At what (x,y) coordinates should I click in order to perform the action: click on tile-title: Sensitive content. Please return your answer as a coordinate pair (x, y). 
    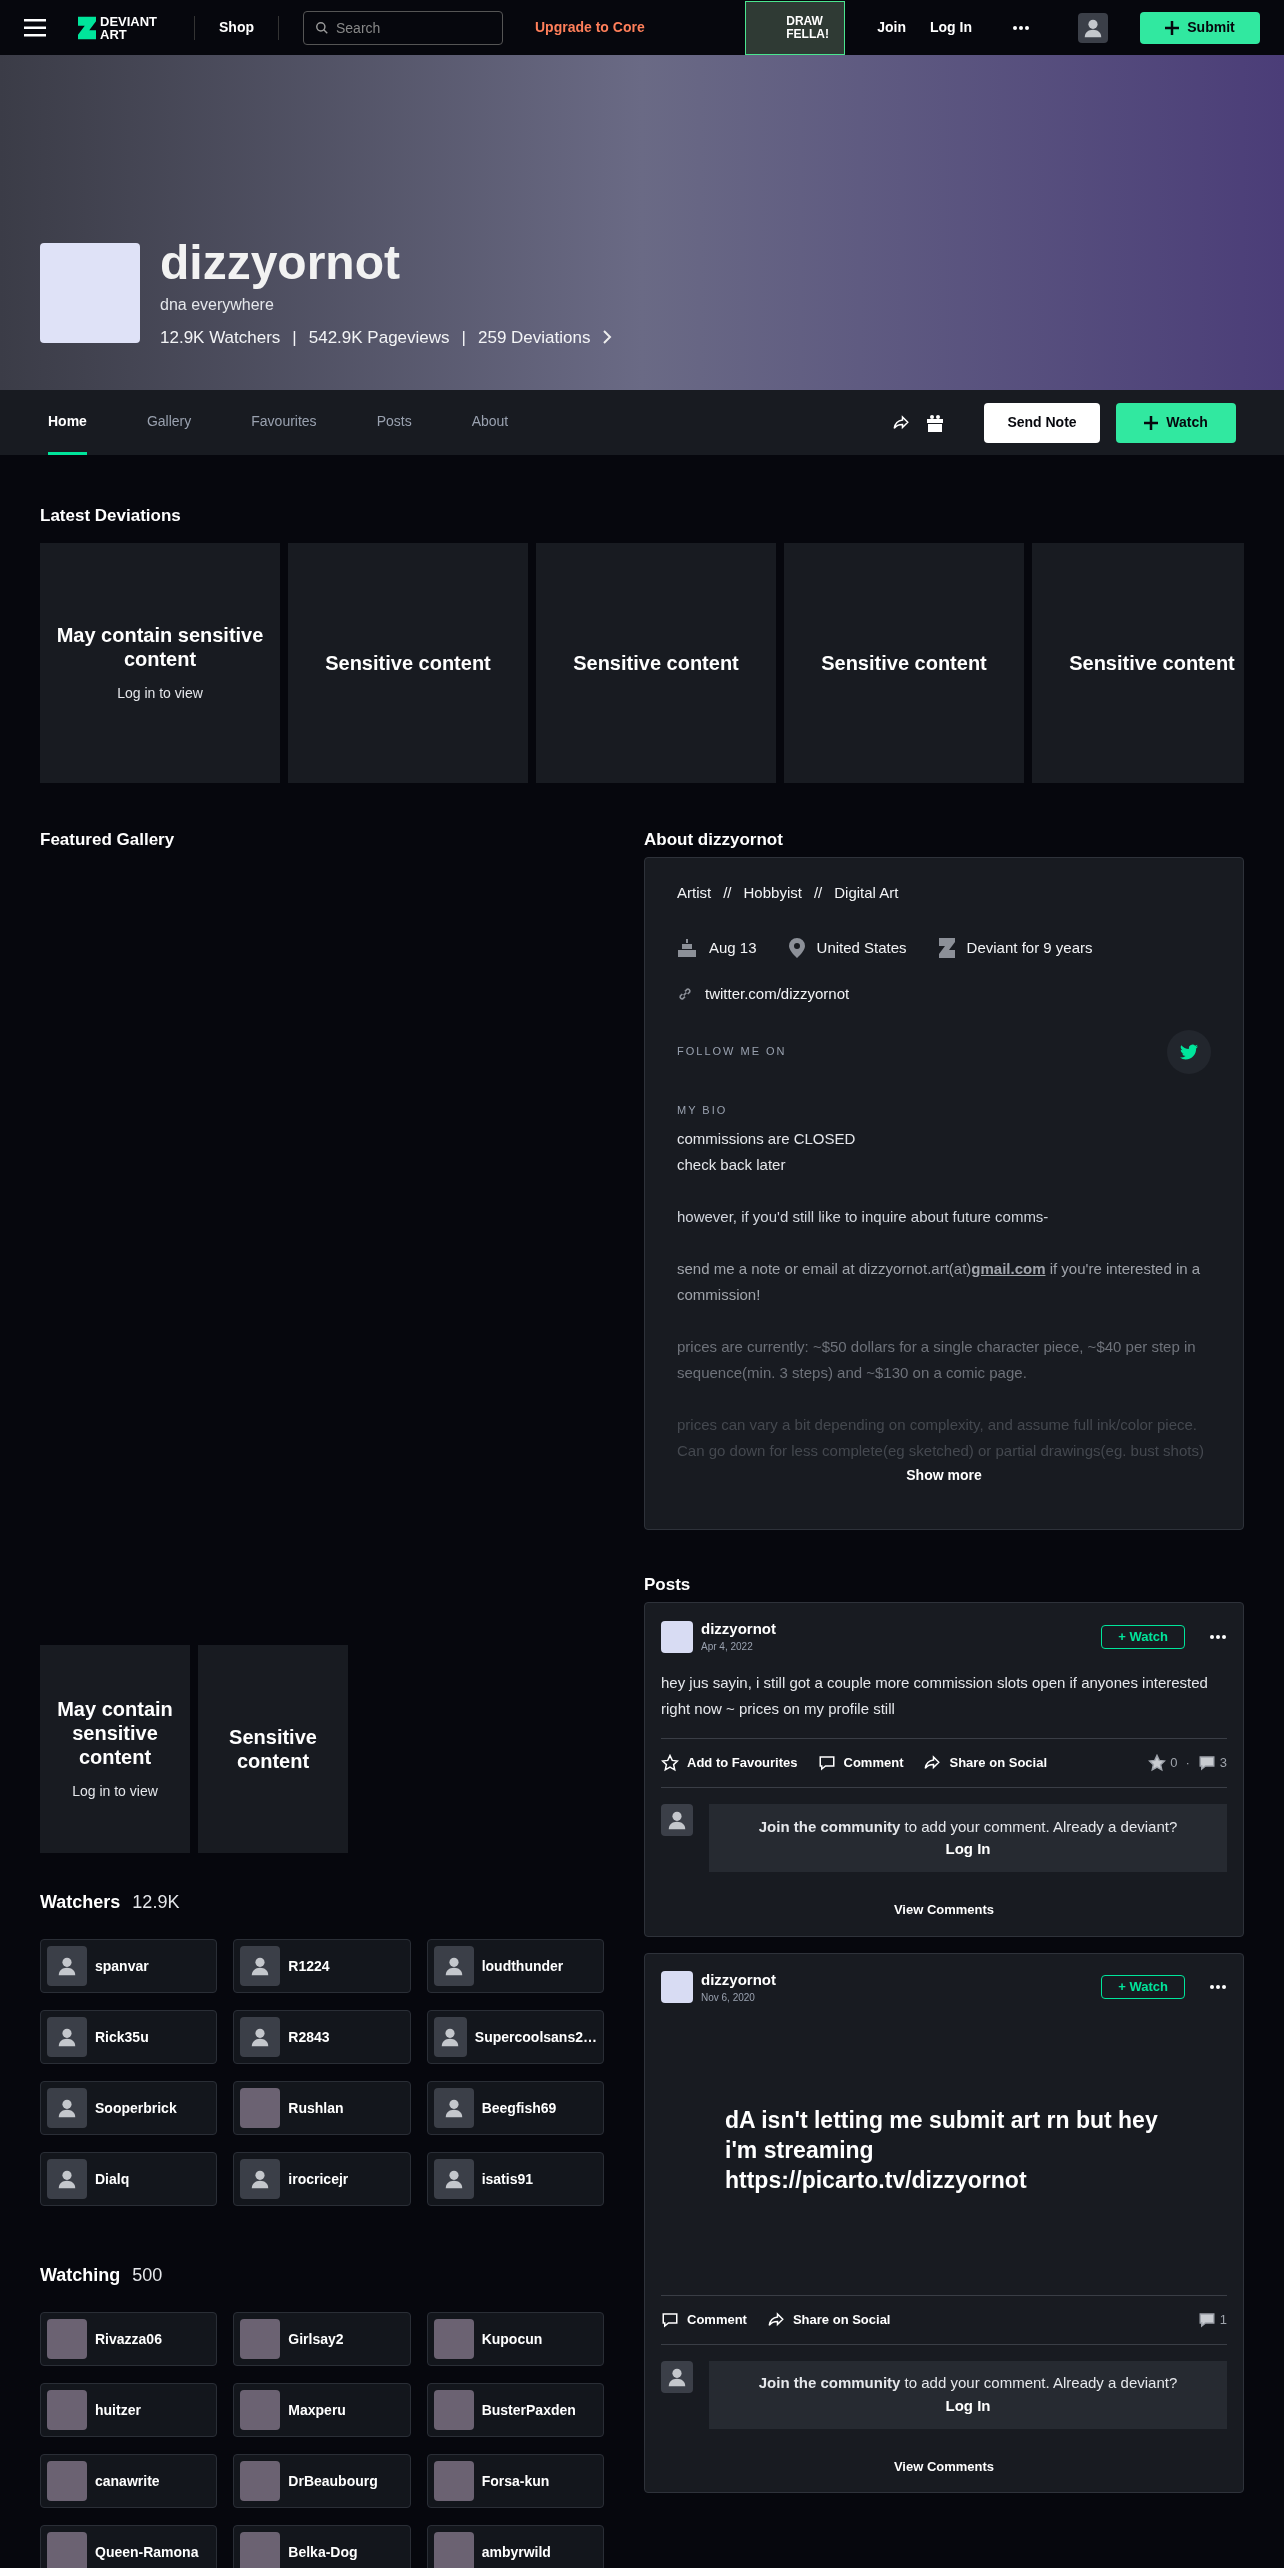
    Looking at the image, I should click on (656, 663).